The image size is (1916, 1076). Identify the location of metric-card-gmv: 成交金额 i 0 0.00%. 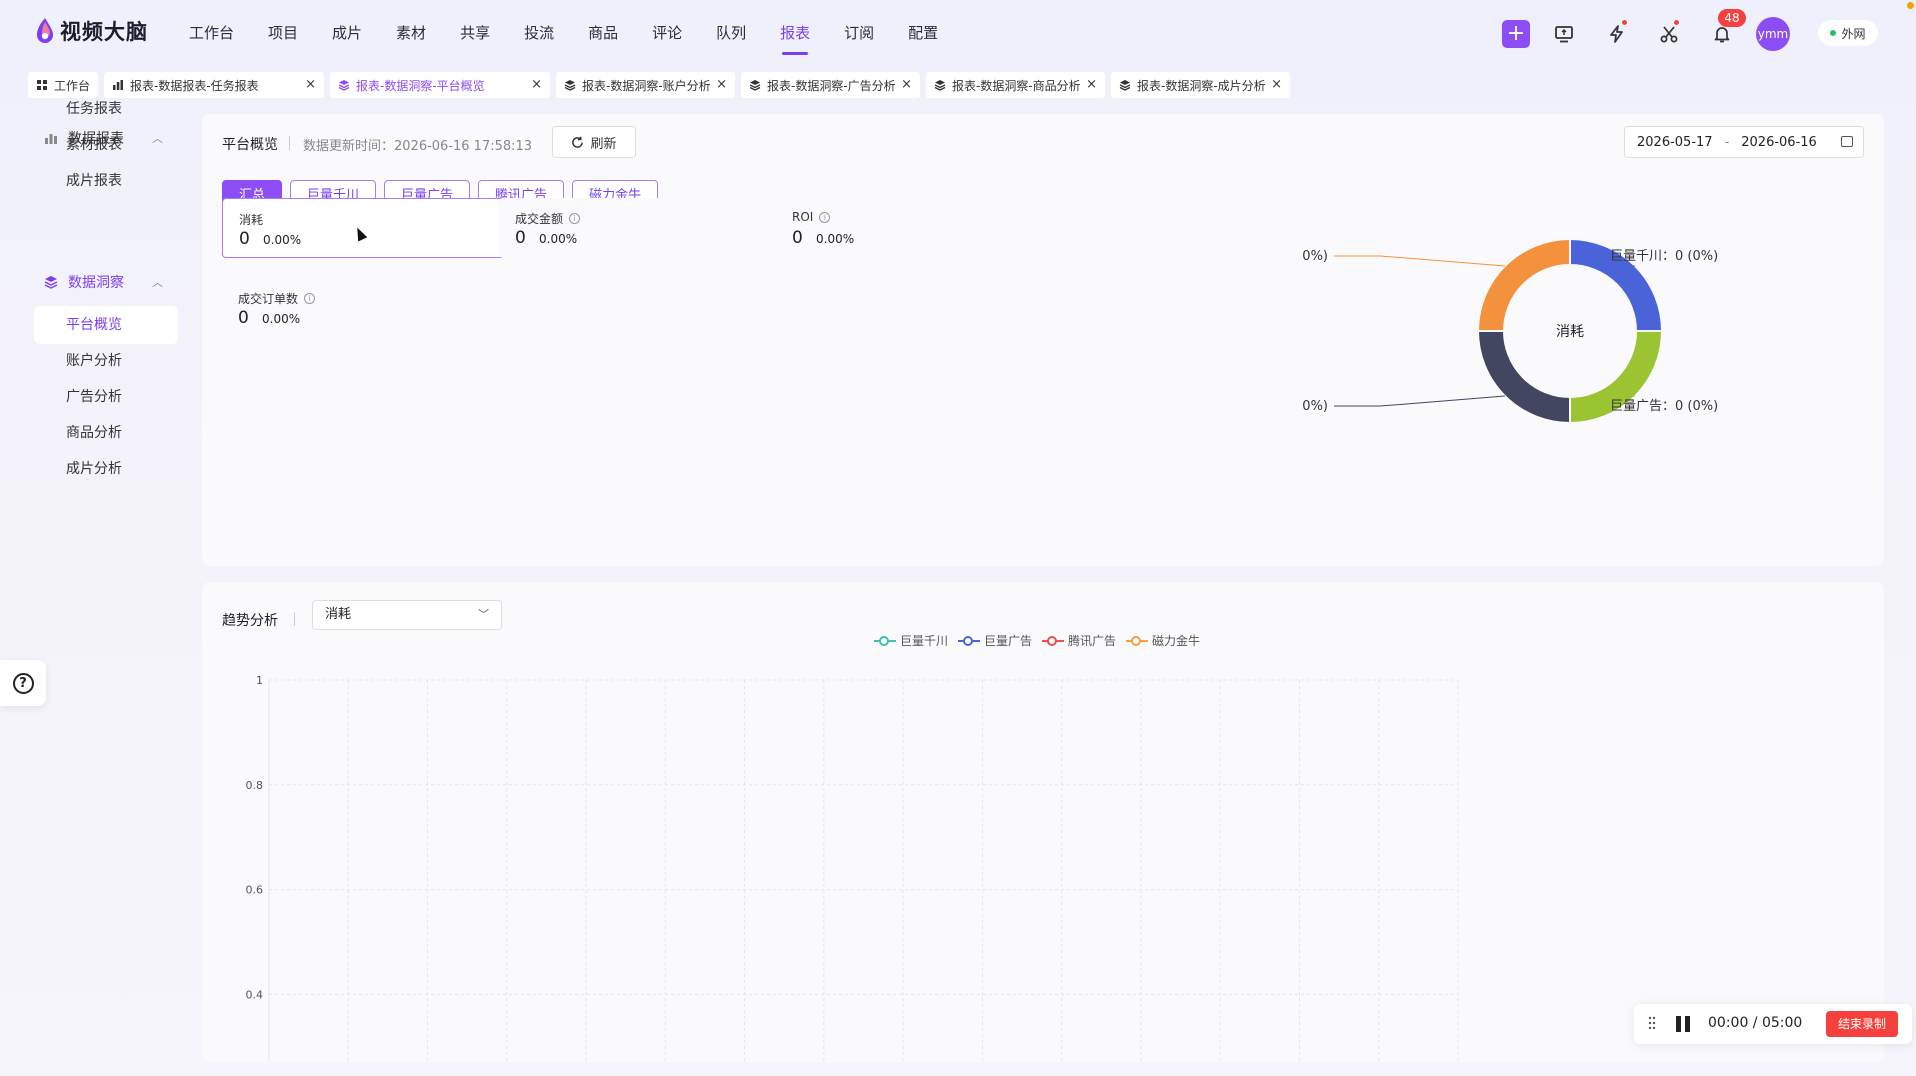
(660, 228).